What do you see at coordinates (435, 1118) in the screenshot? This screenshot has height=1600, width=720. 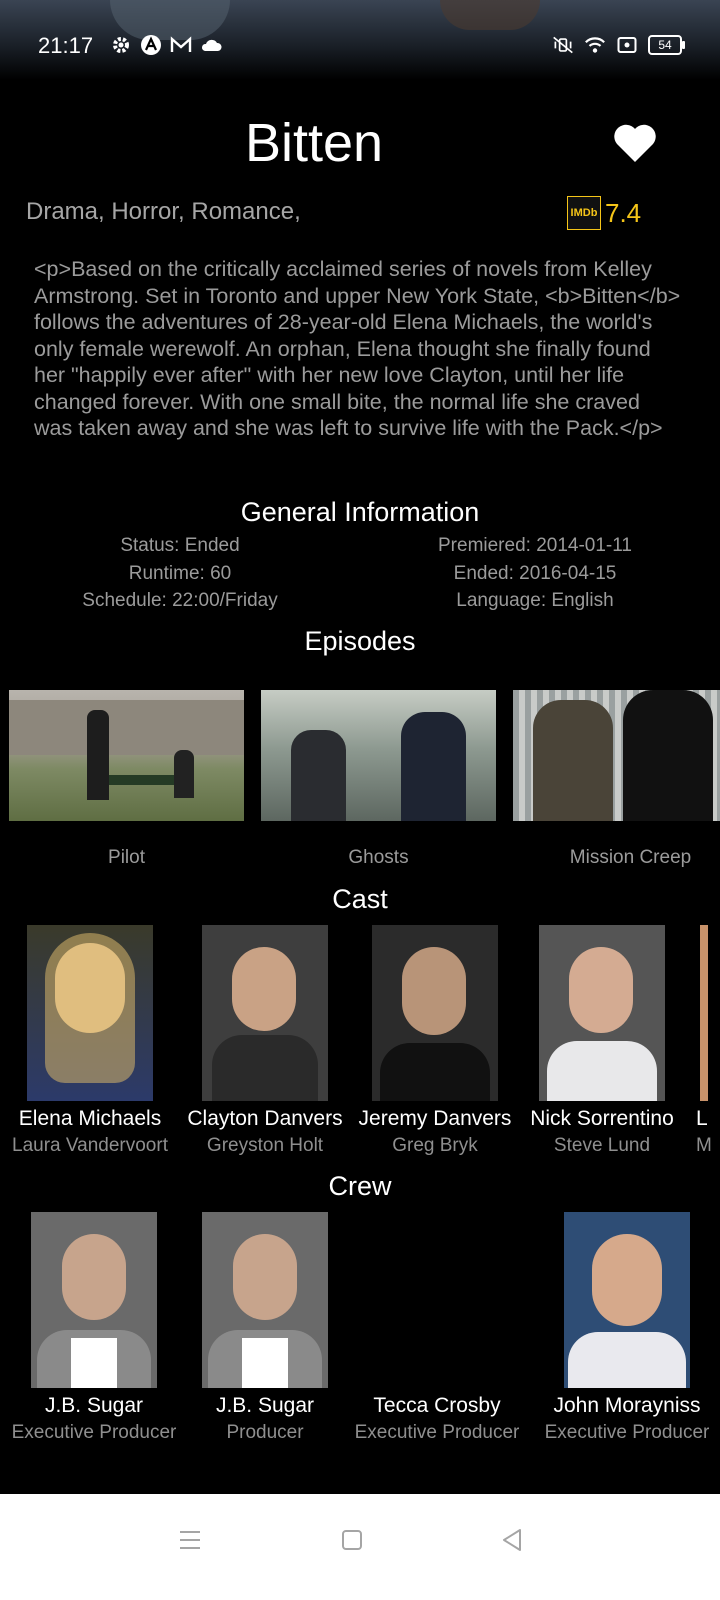 I see `cast-character-name: Jeremy Danvers` at bounding box center [435, 1118].